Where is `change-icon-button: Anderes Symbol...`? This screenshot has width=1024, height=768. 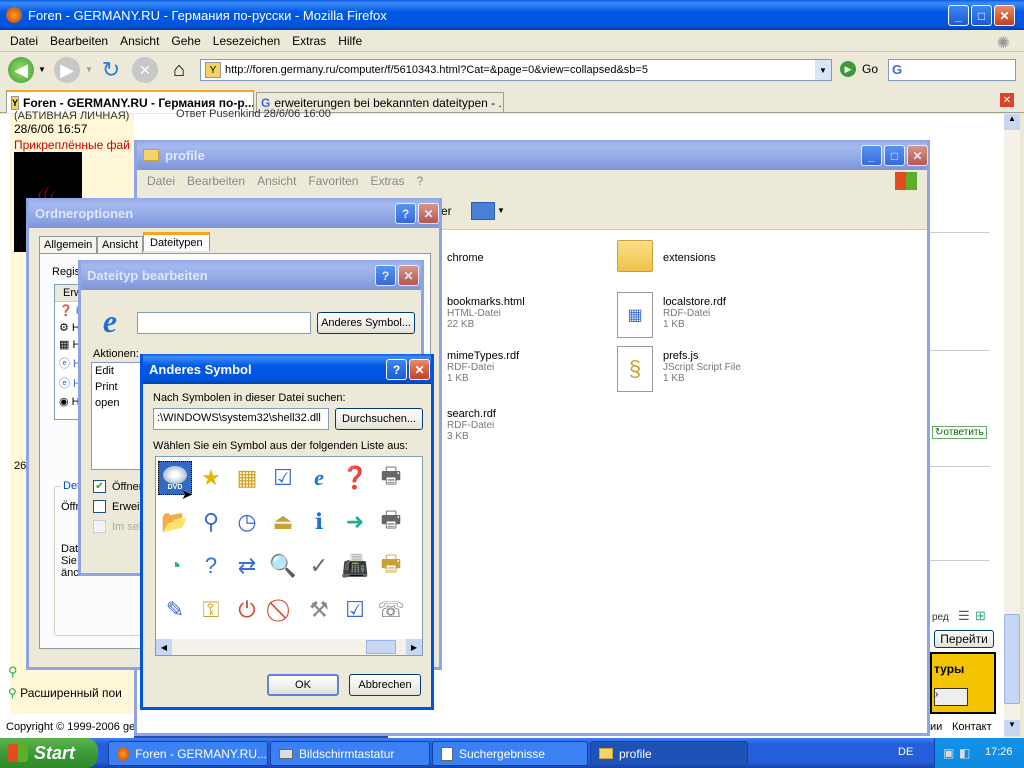 change-icon-button: Anderes Symbol... is located at coordinates (366, 323).